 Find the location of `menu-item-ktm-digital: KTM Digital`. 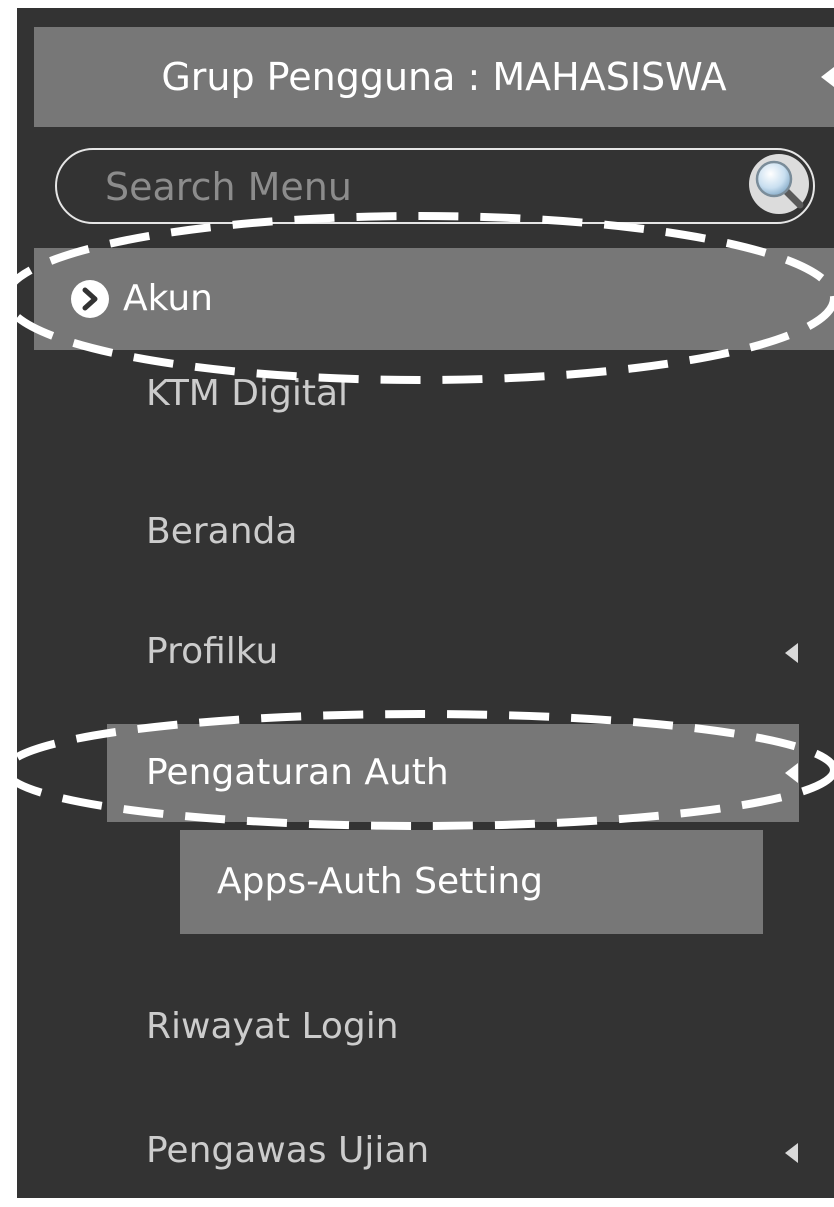

menu-item-ktm-digital: KTM Digital is located at coordinates (434, 395).